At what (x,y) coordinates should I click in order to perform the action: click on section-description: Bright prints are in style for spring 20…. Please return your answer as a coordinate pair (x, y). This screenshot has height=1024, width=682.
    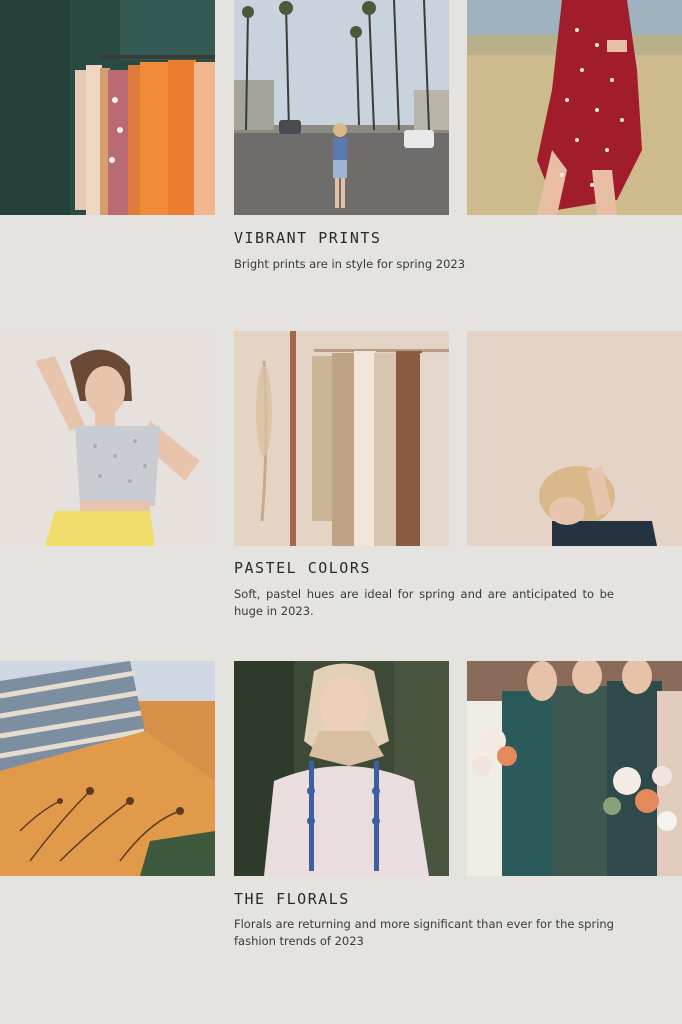
    Looking at the image, I should click on (350, 264).